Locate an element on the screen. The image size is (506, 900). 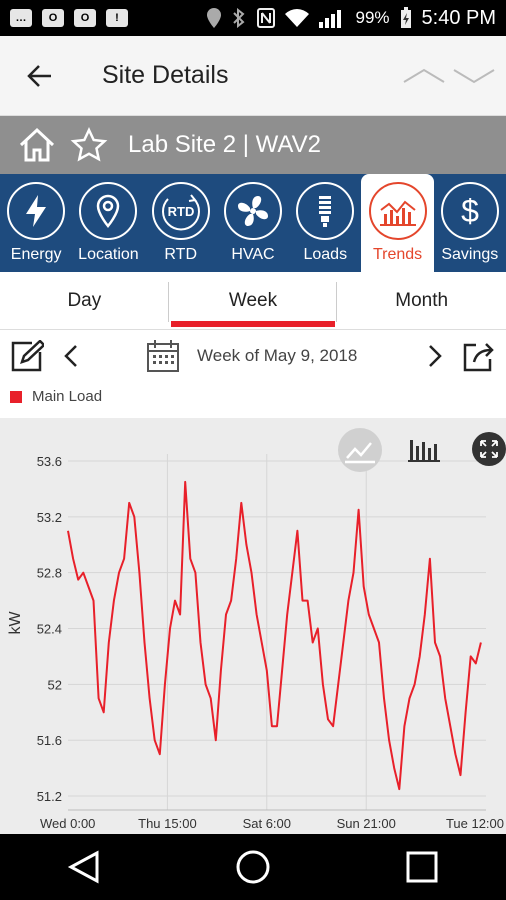
tab-label: Trends is located at coordinates (397, 254).